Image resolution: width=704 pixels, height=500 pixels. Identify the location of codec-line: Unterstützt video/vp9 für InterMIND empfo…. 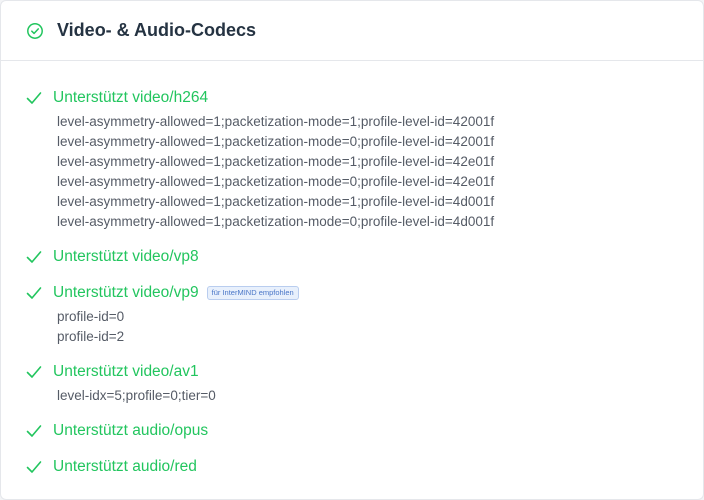
(364, 293).